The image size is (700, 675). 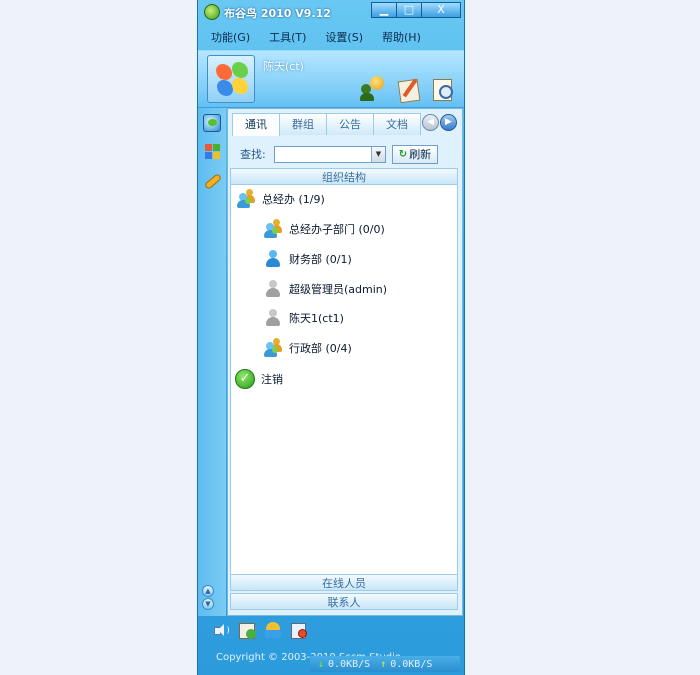 I want to click on online-members-header: 在线人员, so click(x=344, y=582).